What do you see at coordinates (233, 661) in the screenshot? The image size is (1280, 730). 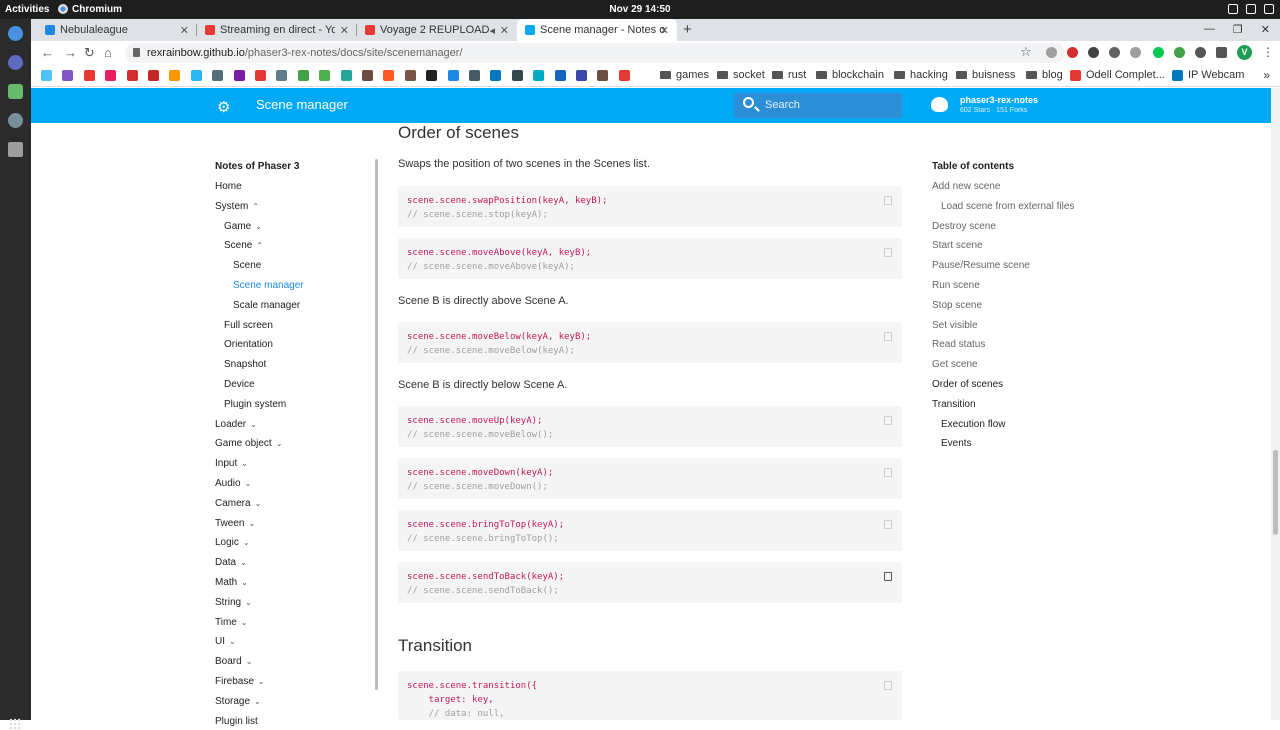 I see `sidebar-item: Board ⌄` at bounding box center [233, 661].